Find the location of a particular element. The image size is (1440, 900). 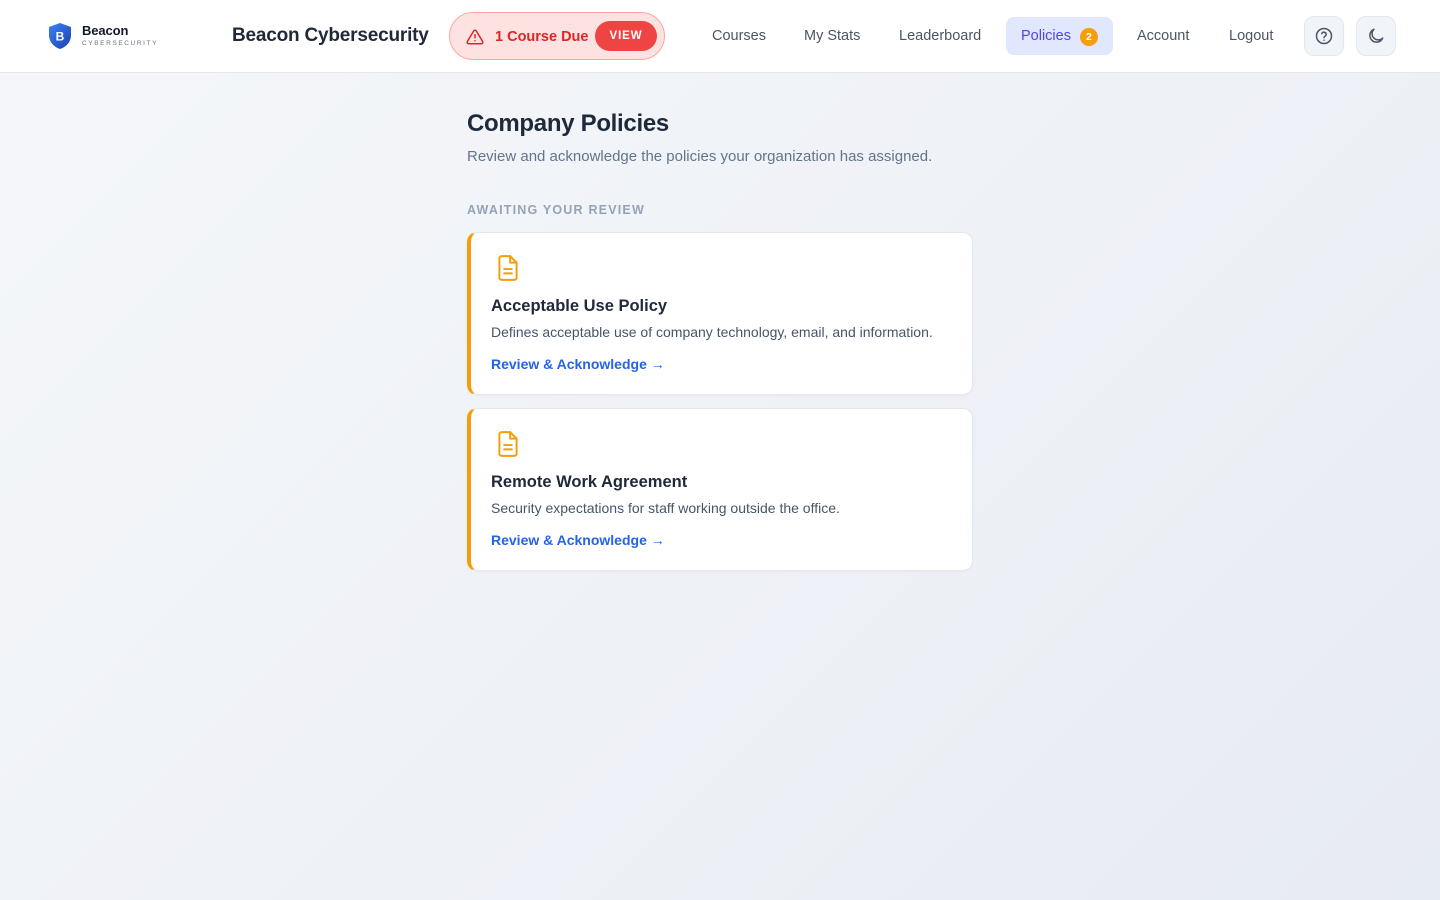

warning-triangle-icon is located at coordinates (475, 37).